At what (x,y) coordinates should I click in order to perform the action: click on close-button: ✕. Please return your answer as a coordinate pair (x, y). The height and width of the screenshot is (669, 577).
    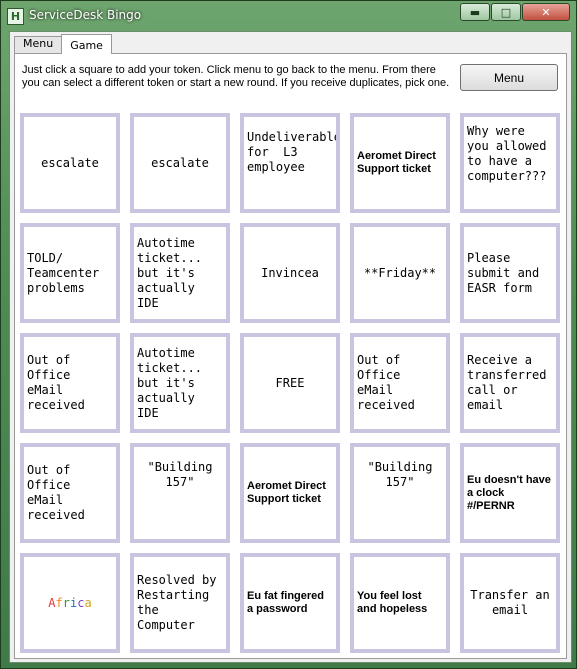
    Looking at the image, I should click on (546, 12).